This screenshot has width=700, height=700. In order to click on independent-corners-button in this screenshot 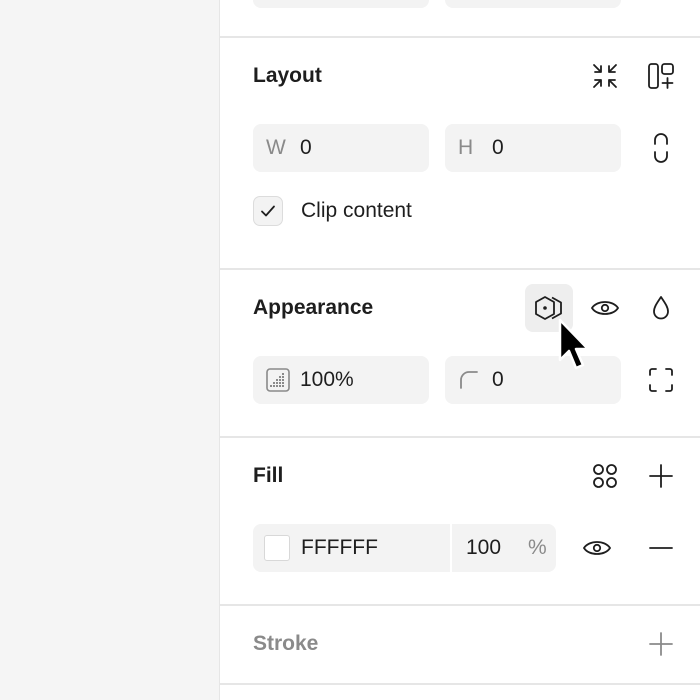, I will do `click(661, 380)`.